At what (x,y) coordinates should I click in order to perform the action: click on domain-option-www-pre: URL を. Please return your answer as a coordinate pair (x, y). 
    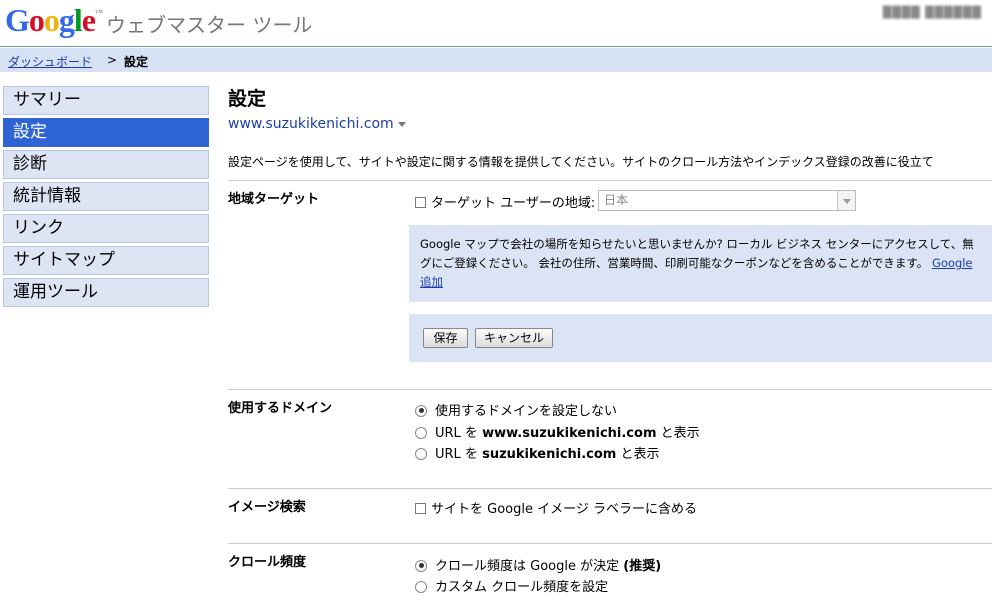
    Looking at the image, I should click on (456, 433).